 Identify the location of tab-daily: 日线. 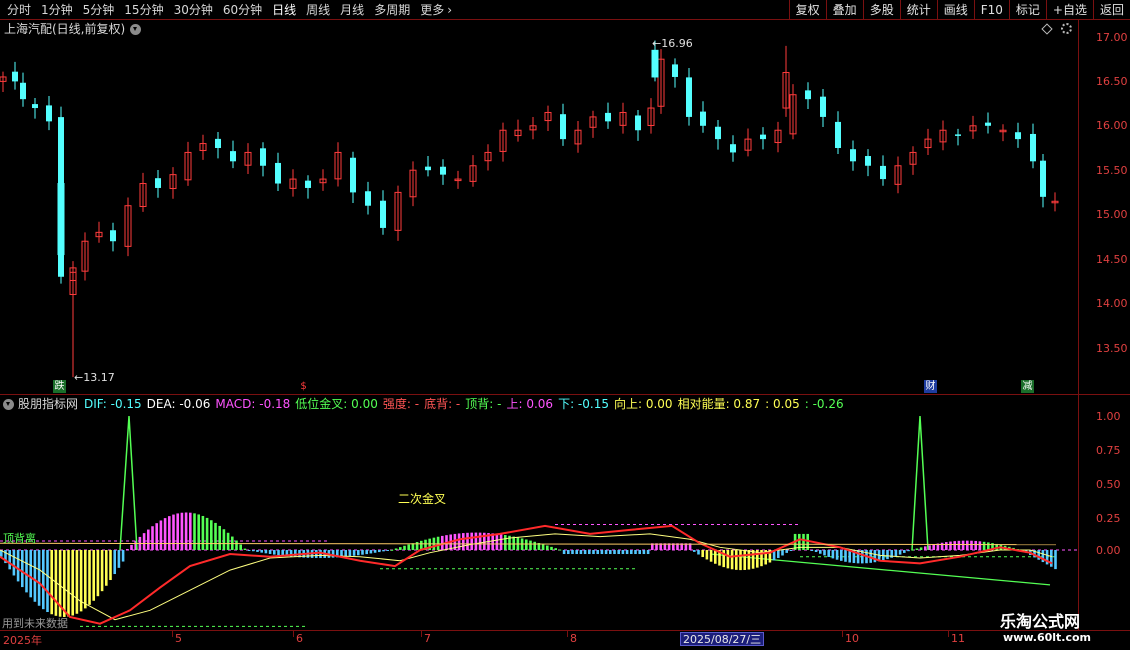
(284, 10).